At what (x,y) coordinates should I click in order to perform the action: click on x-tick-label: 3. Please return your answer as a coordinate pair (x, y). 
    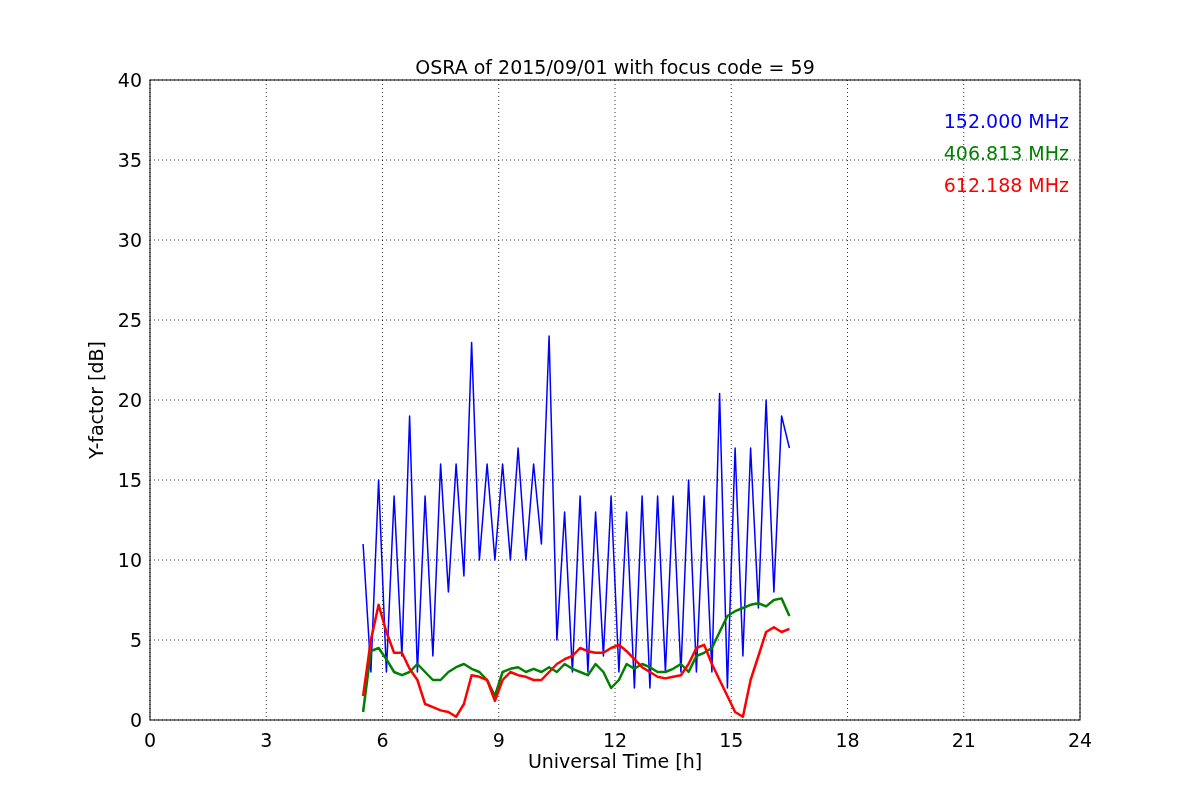
    Looking at the image, I should click on (266, 740).